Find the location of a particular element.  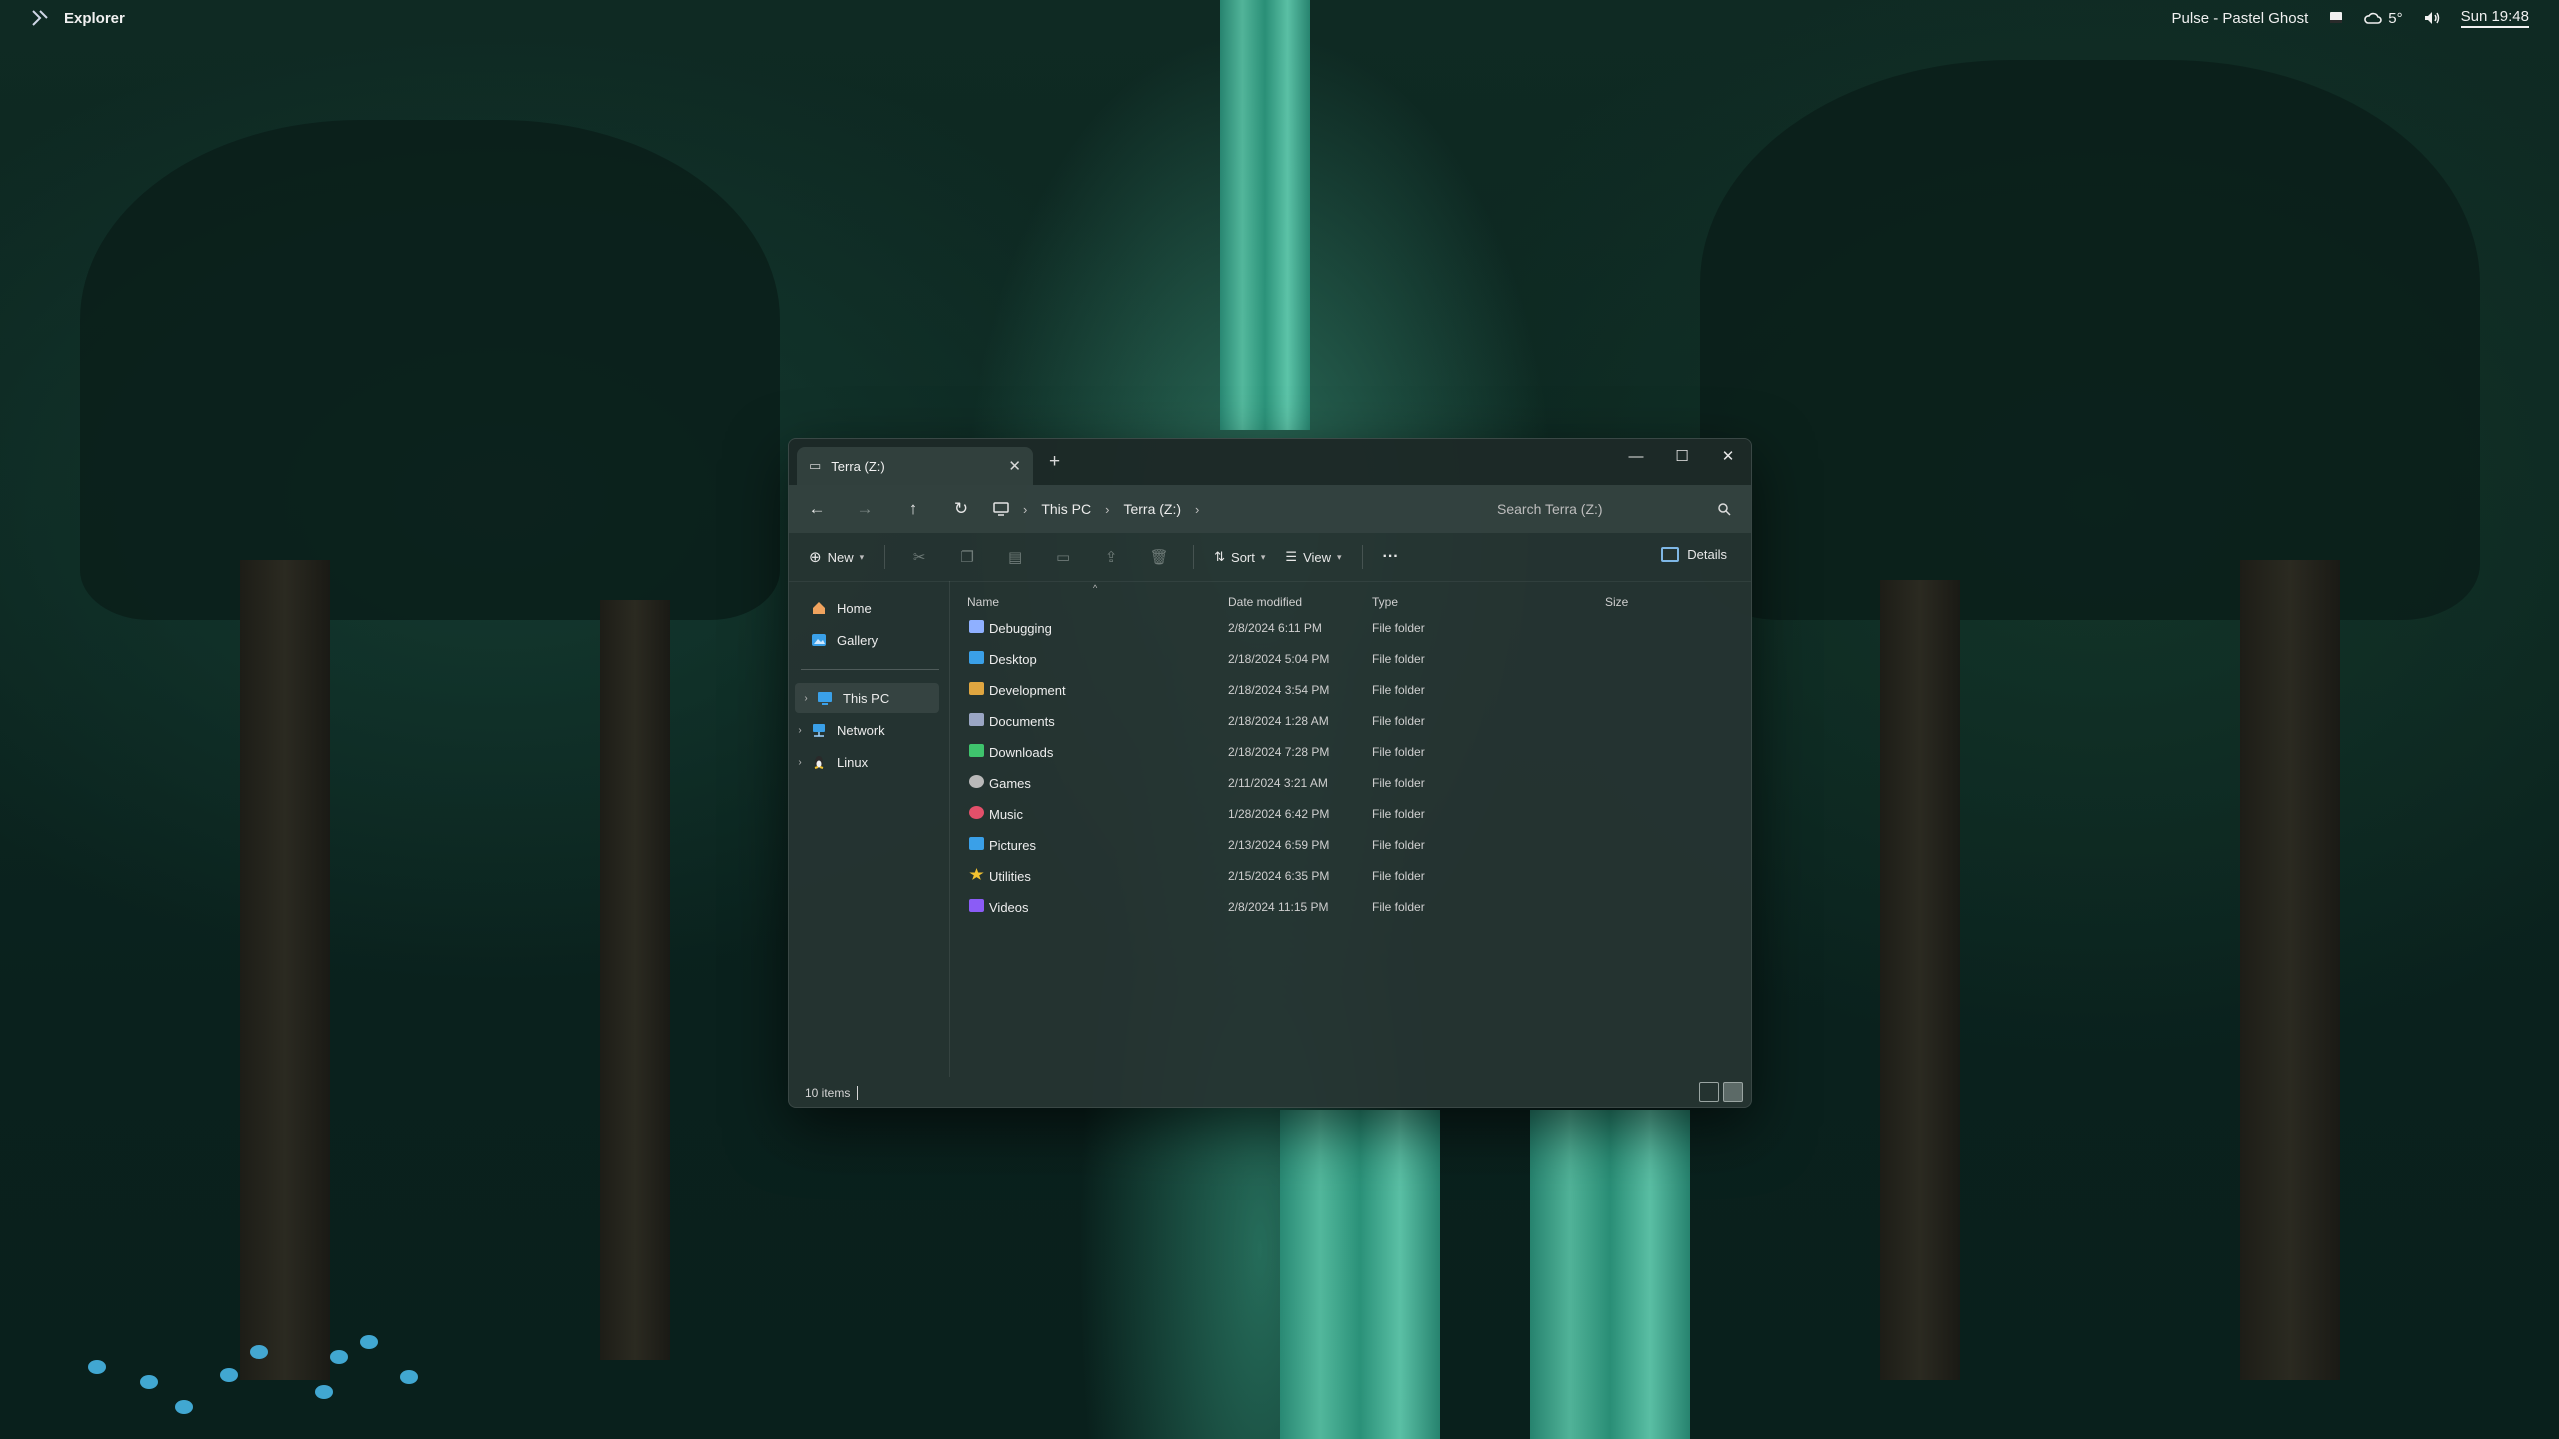

sidebar-item-home: Home is located at coordinates (865, 608).